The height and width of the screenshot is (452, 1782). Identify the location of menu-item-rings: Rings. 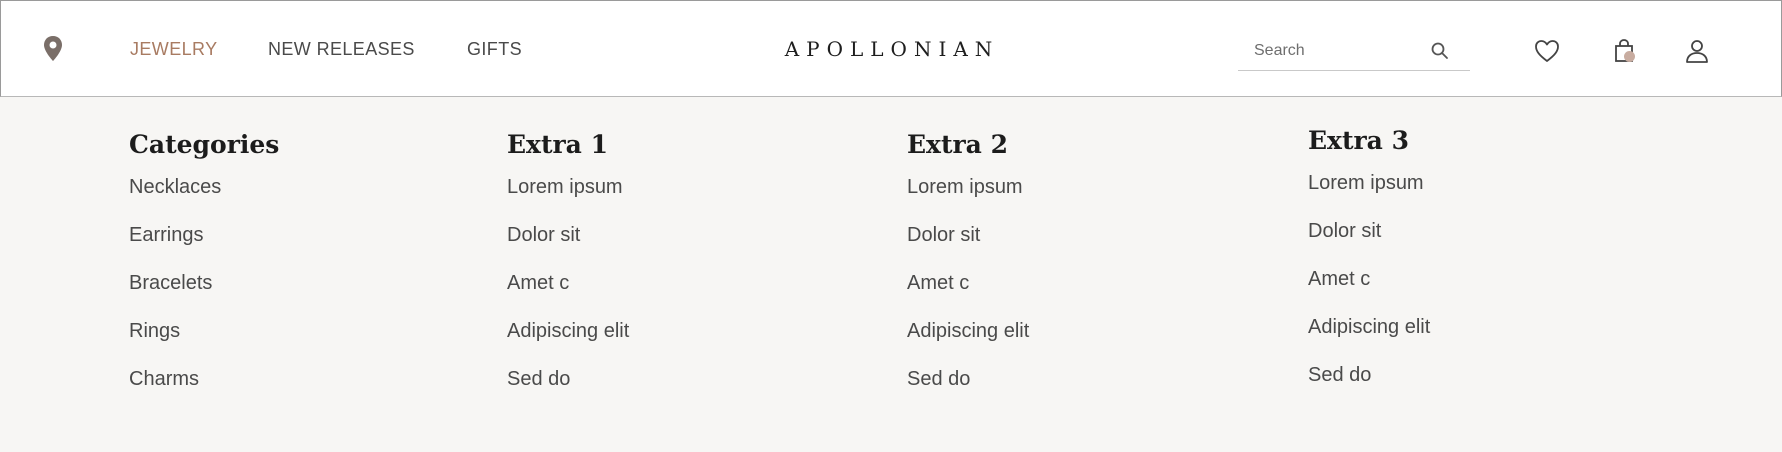
(204, 343).